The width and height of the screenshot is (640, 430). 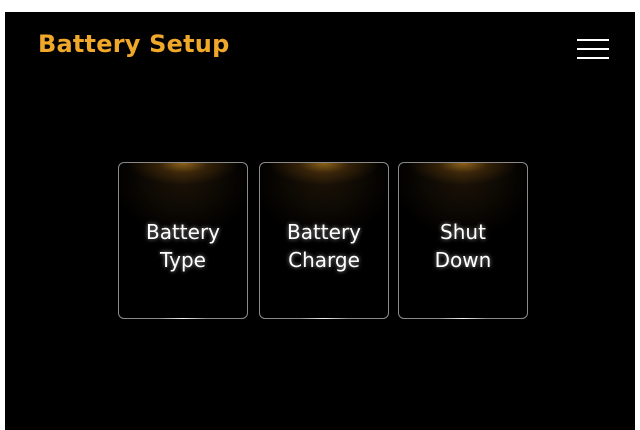 What do you see at coordinates (463, 246) in the screenshot?
I see `shut-down-label: Shut Down` at bounding box center [463, 246].